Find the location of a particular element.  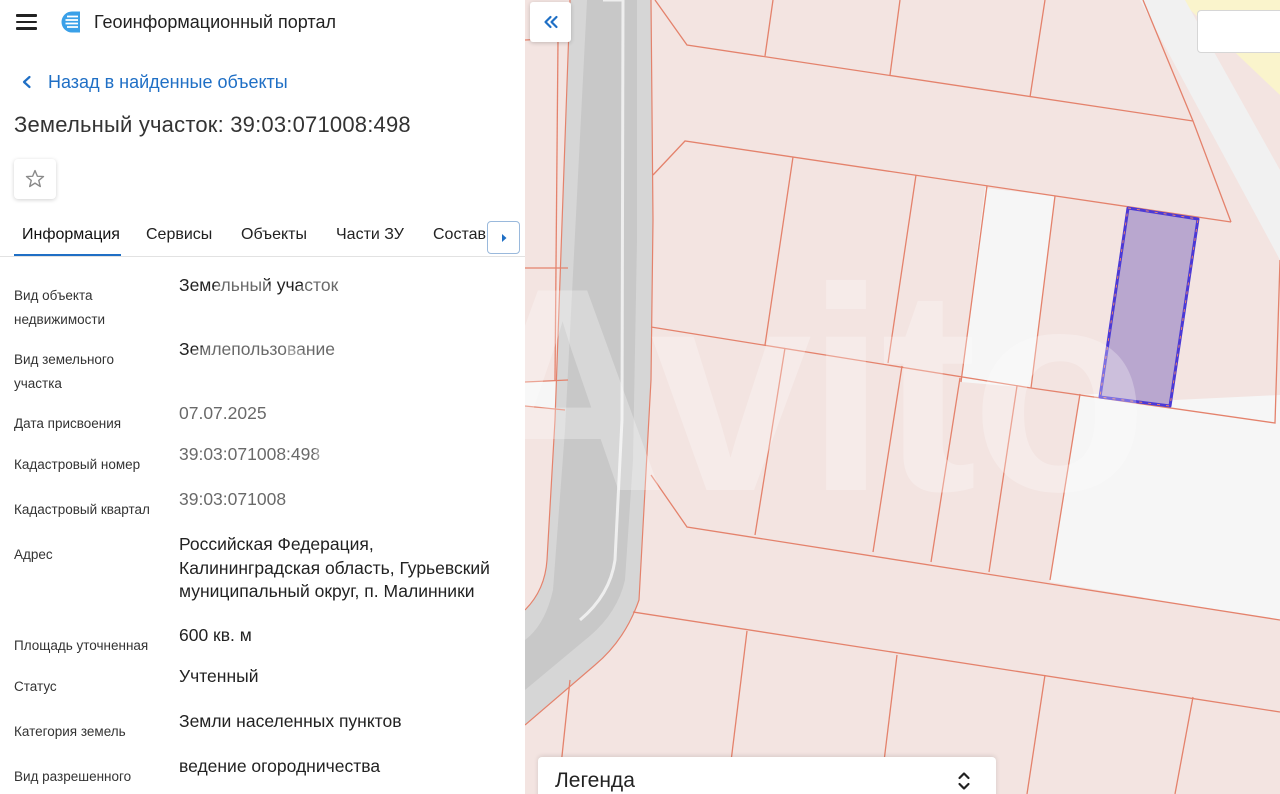

info-value: Землепользование is located at coordinates (257, 349).